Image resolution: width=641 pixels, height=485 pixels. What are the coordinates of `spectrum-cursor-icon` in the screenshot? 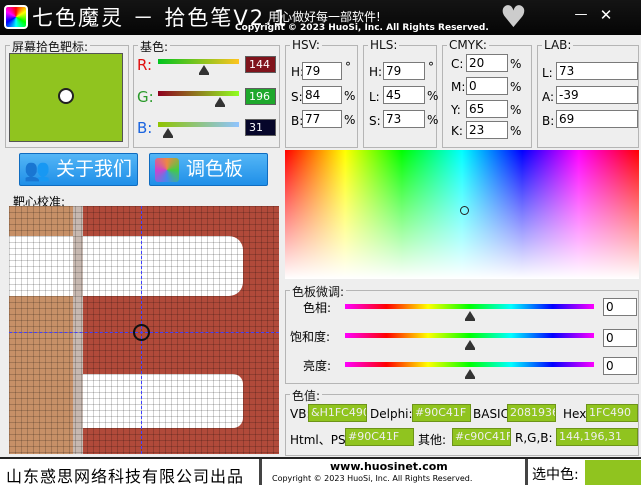 It's located at (464, 210).